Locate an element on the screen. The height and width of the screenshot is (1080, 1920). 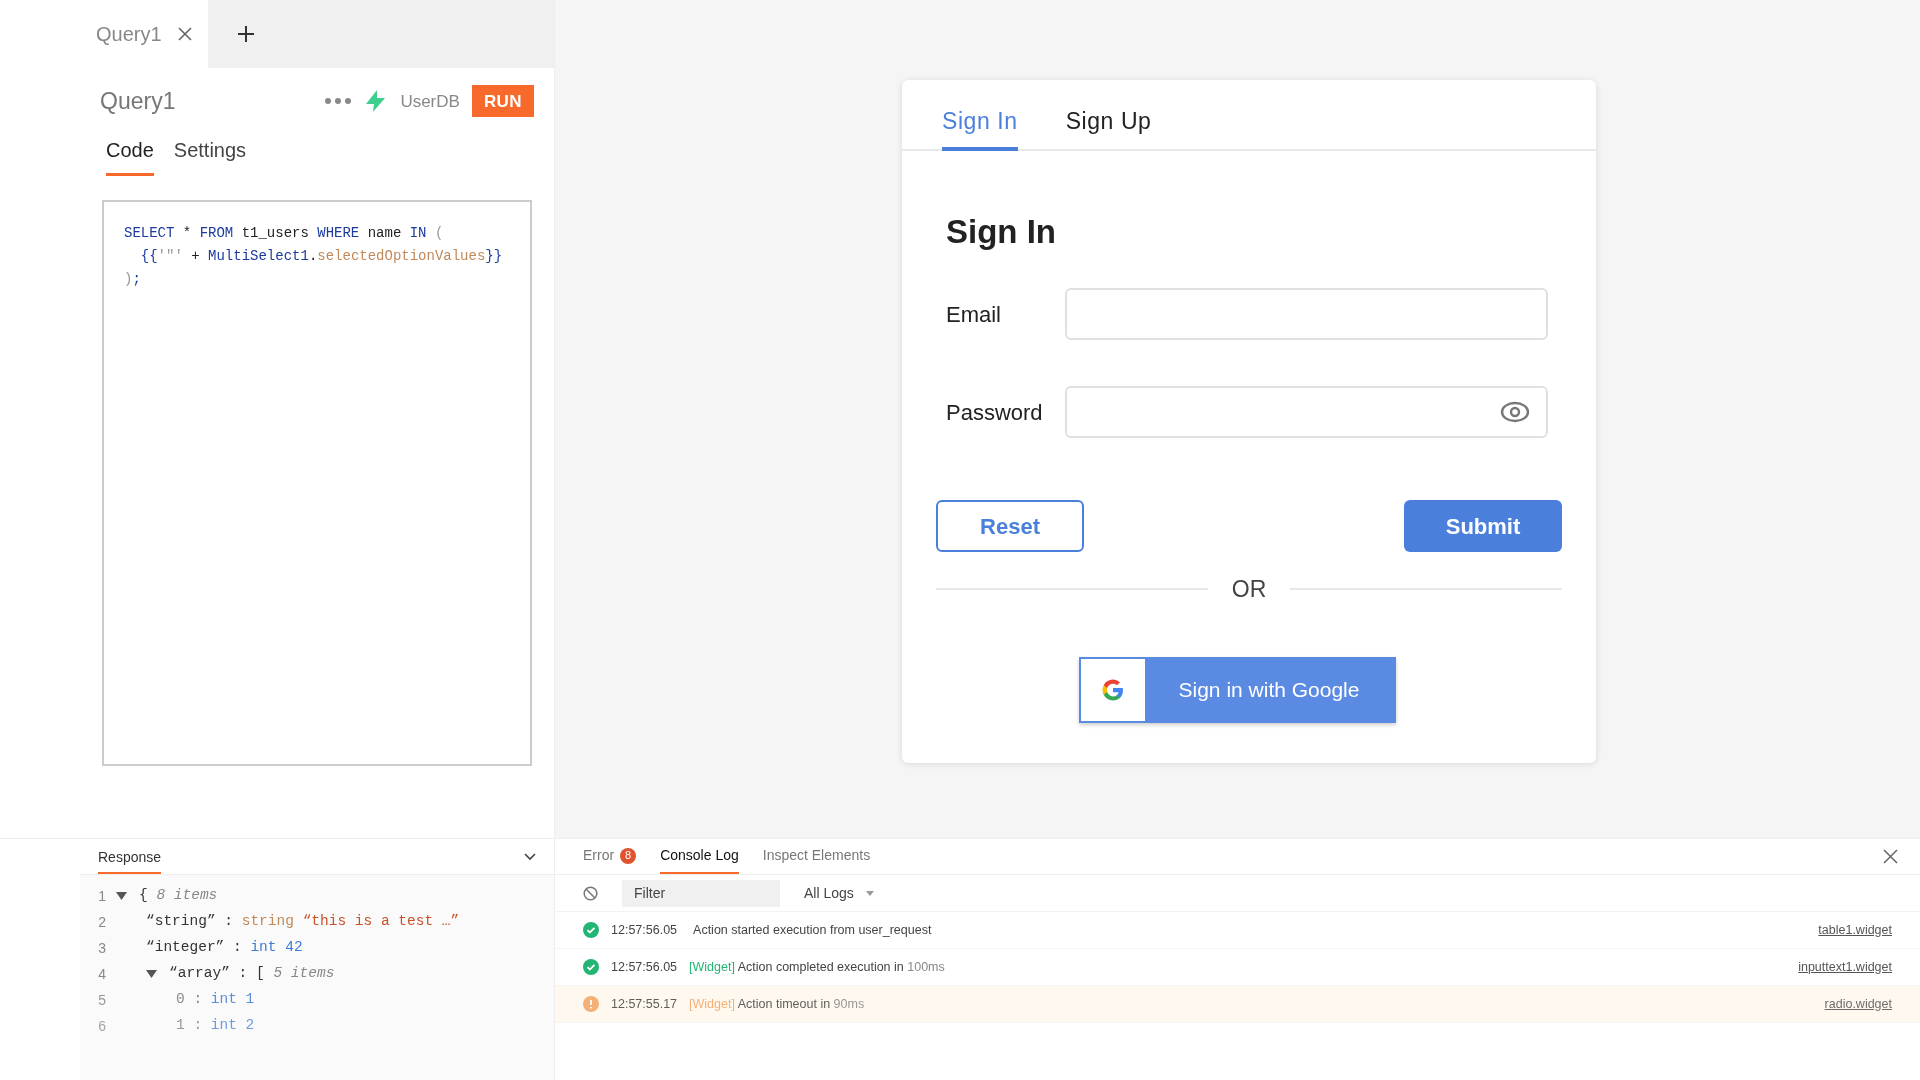
line-number: 6 is located at coordinates (101, 1026).